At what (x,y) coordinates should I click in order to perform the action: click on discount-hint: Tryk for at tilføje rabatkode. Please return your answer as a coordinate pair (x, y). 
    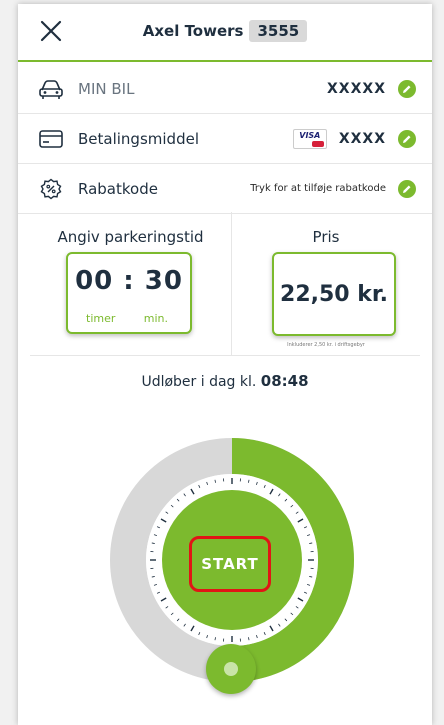
    Looking at the image, I should click on (318, 188).